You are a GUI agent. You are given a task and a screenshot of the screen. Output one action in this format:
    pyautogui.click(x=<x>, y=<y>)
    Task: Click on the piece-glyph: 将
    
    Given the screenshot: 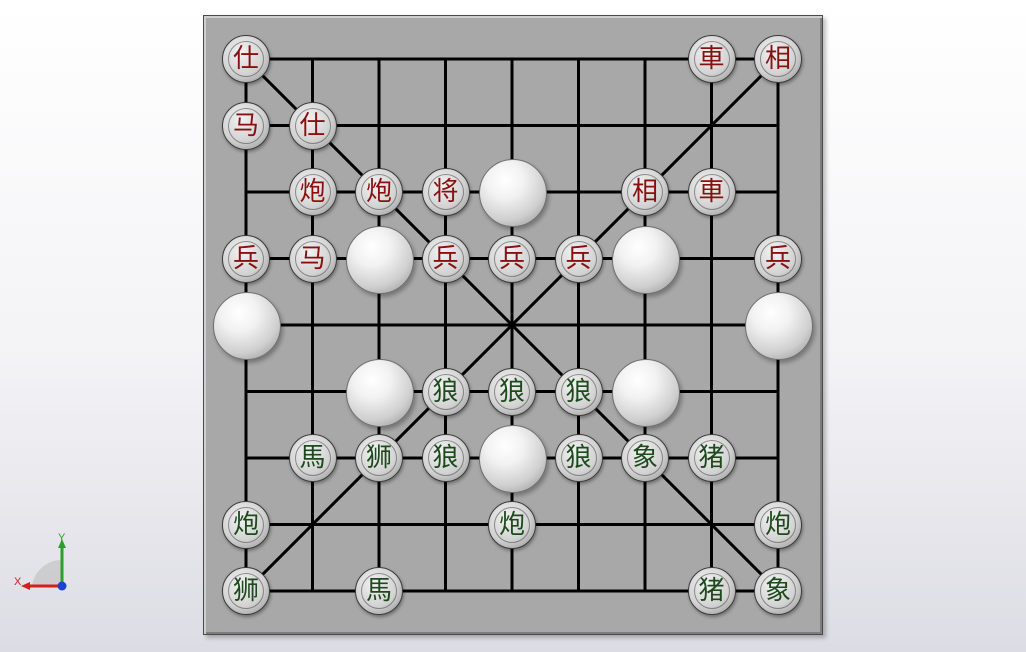 What is the action you would take?
    pyautogui.click(x=445, y=192)
    